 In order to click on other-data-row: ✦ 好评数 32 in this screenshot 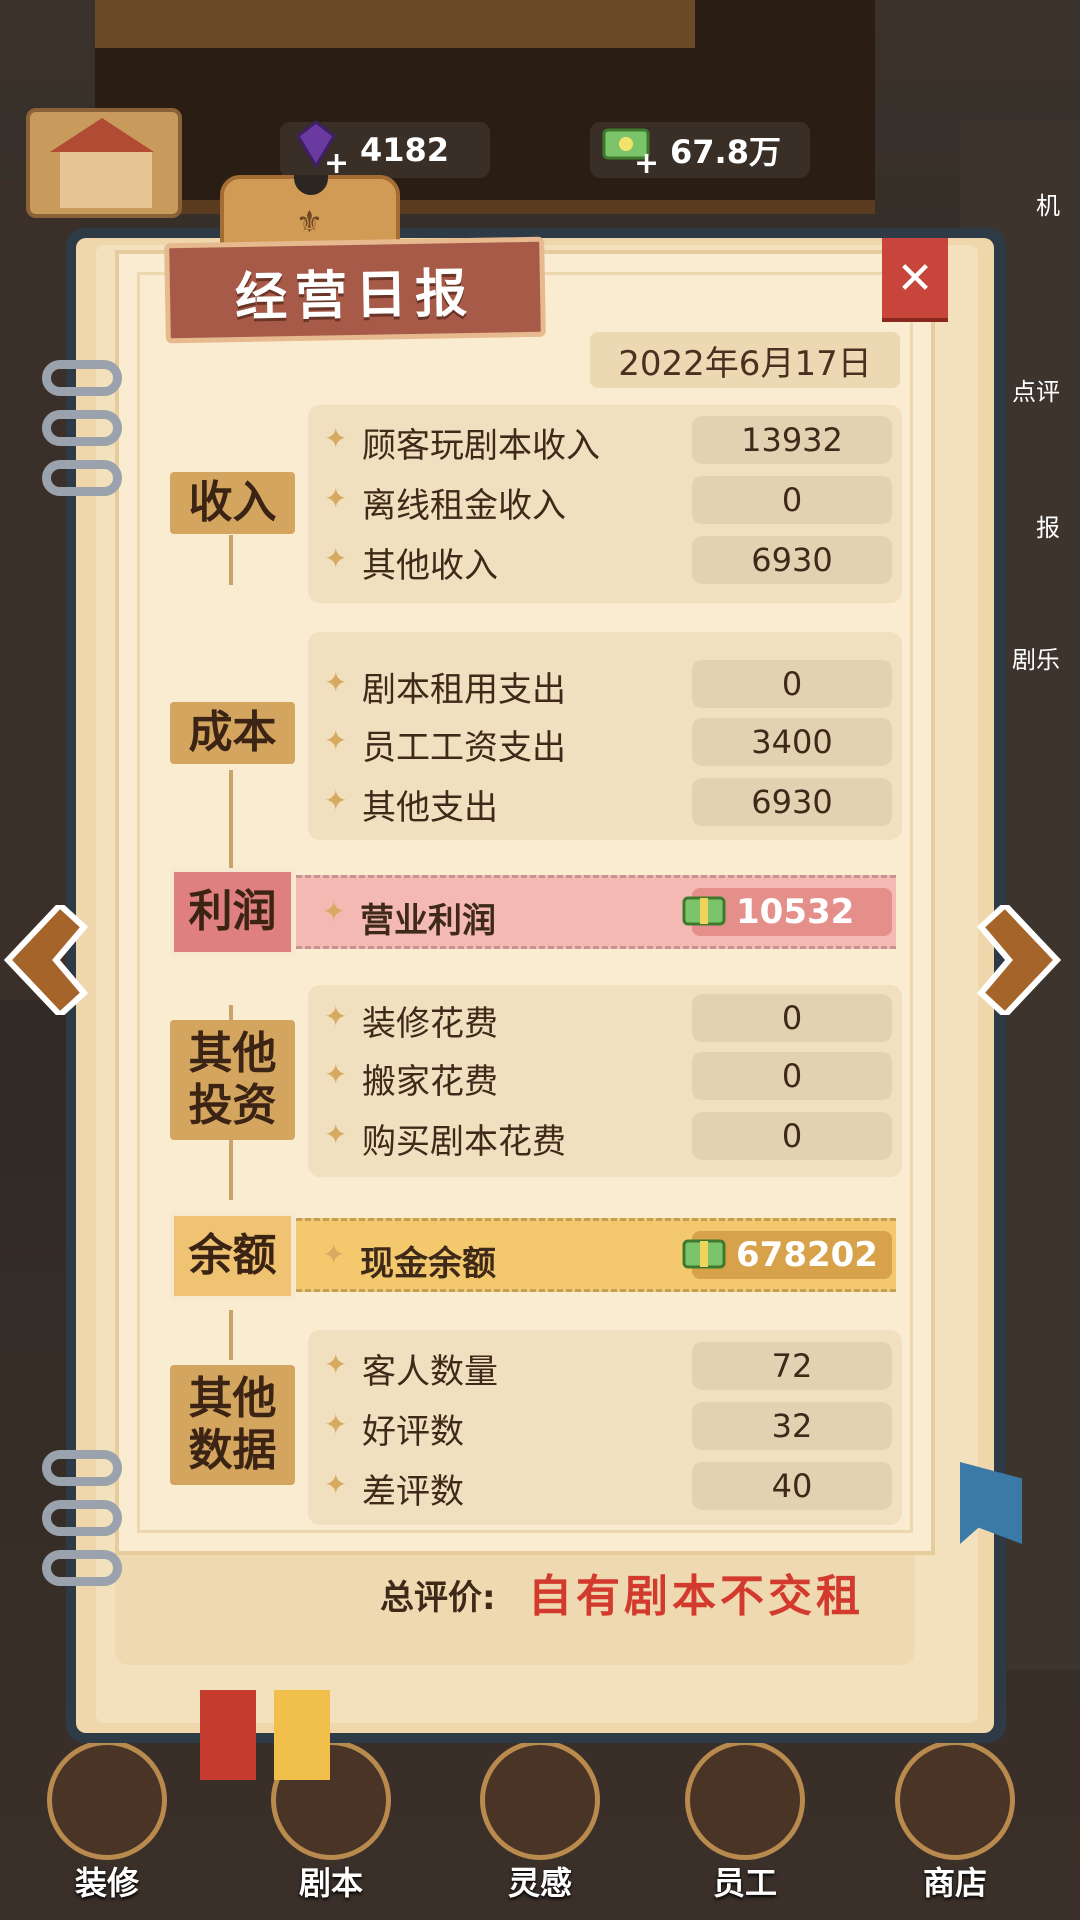, I will do `click(610, 1427)`.